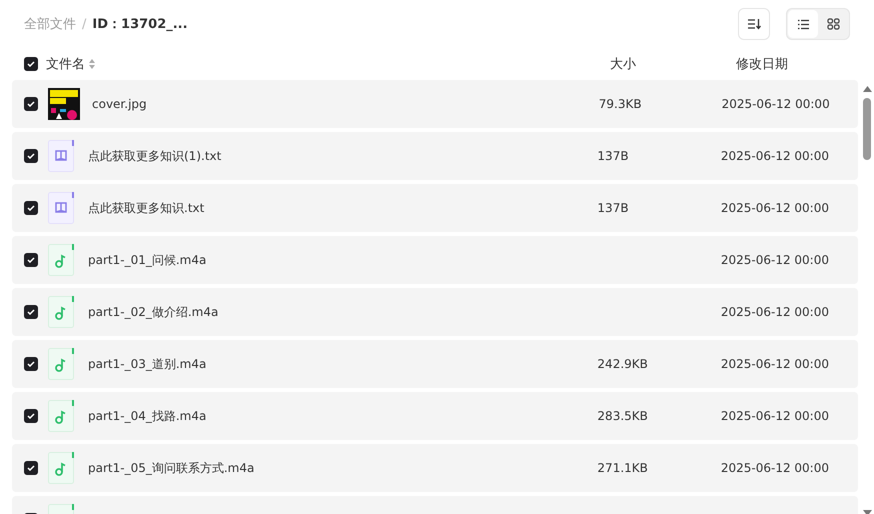 The image size is (874, 514). What do you see at coordinates (153, 311) in the screenshot?
I see `file-name: part1-_02_做介绍.m4a` at bounding box center [153, 311].